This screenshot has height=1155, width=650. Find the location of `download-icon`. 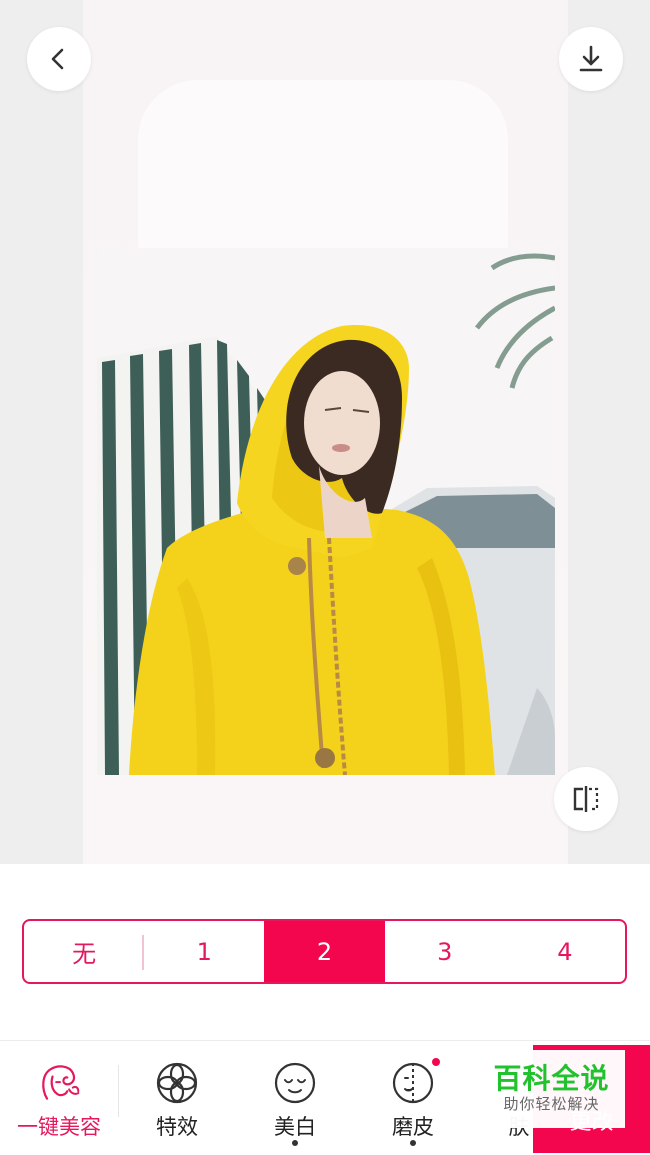

download-icon is located at coordinates (591, 58).